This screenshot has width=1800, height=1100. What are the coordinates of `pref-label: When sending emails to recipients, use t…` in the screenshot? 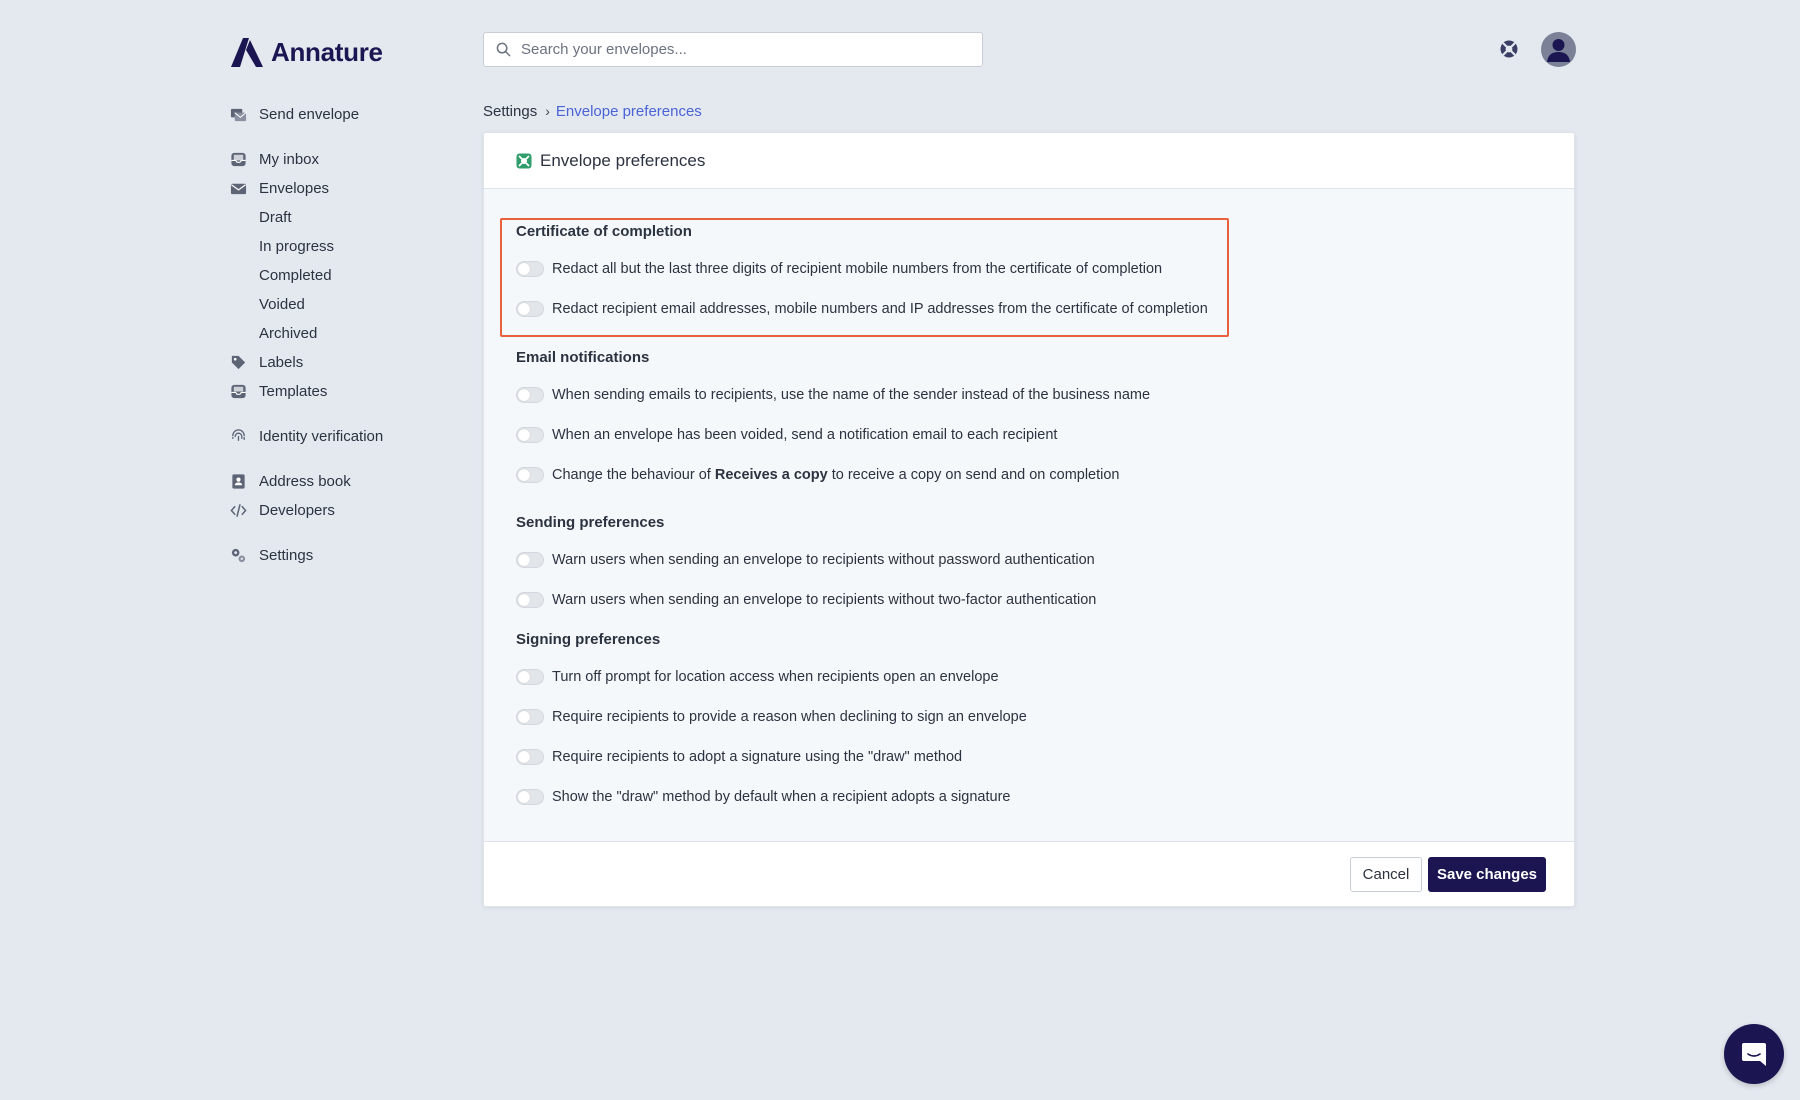 It's located at (851, 395).